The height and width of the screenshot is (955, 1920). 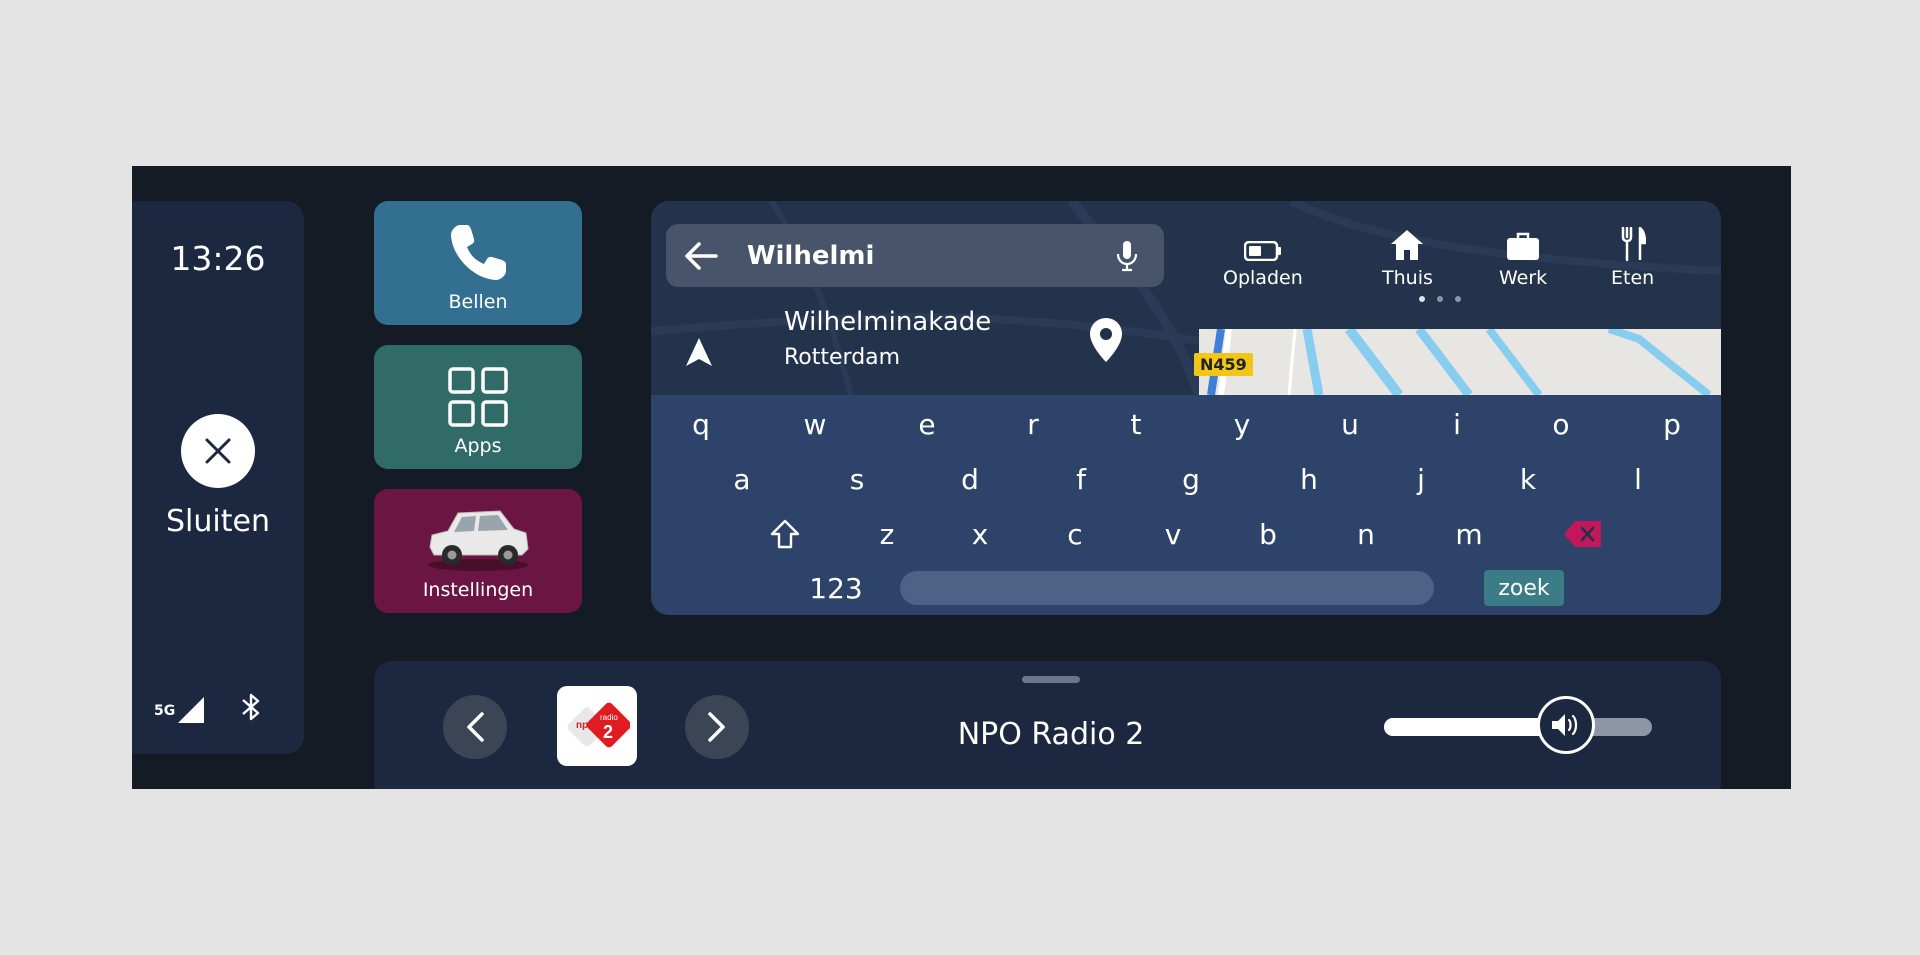 I want to click on apps-grid-icon, so click(x=478, y=397).